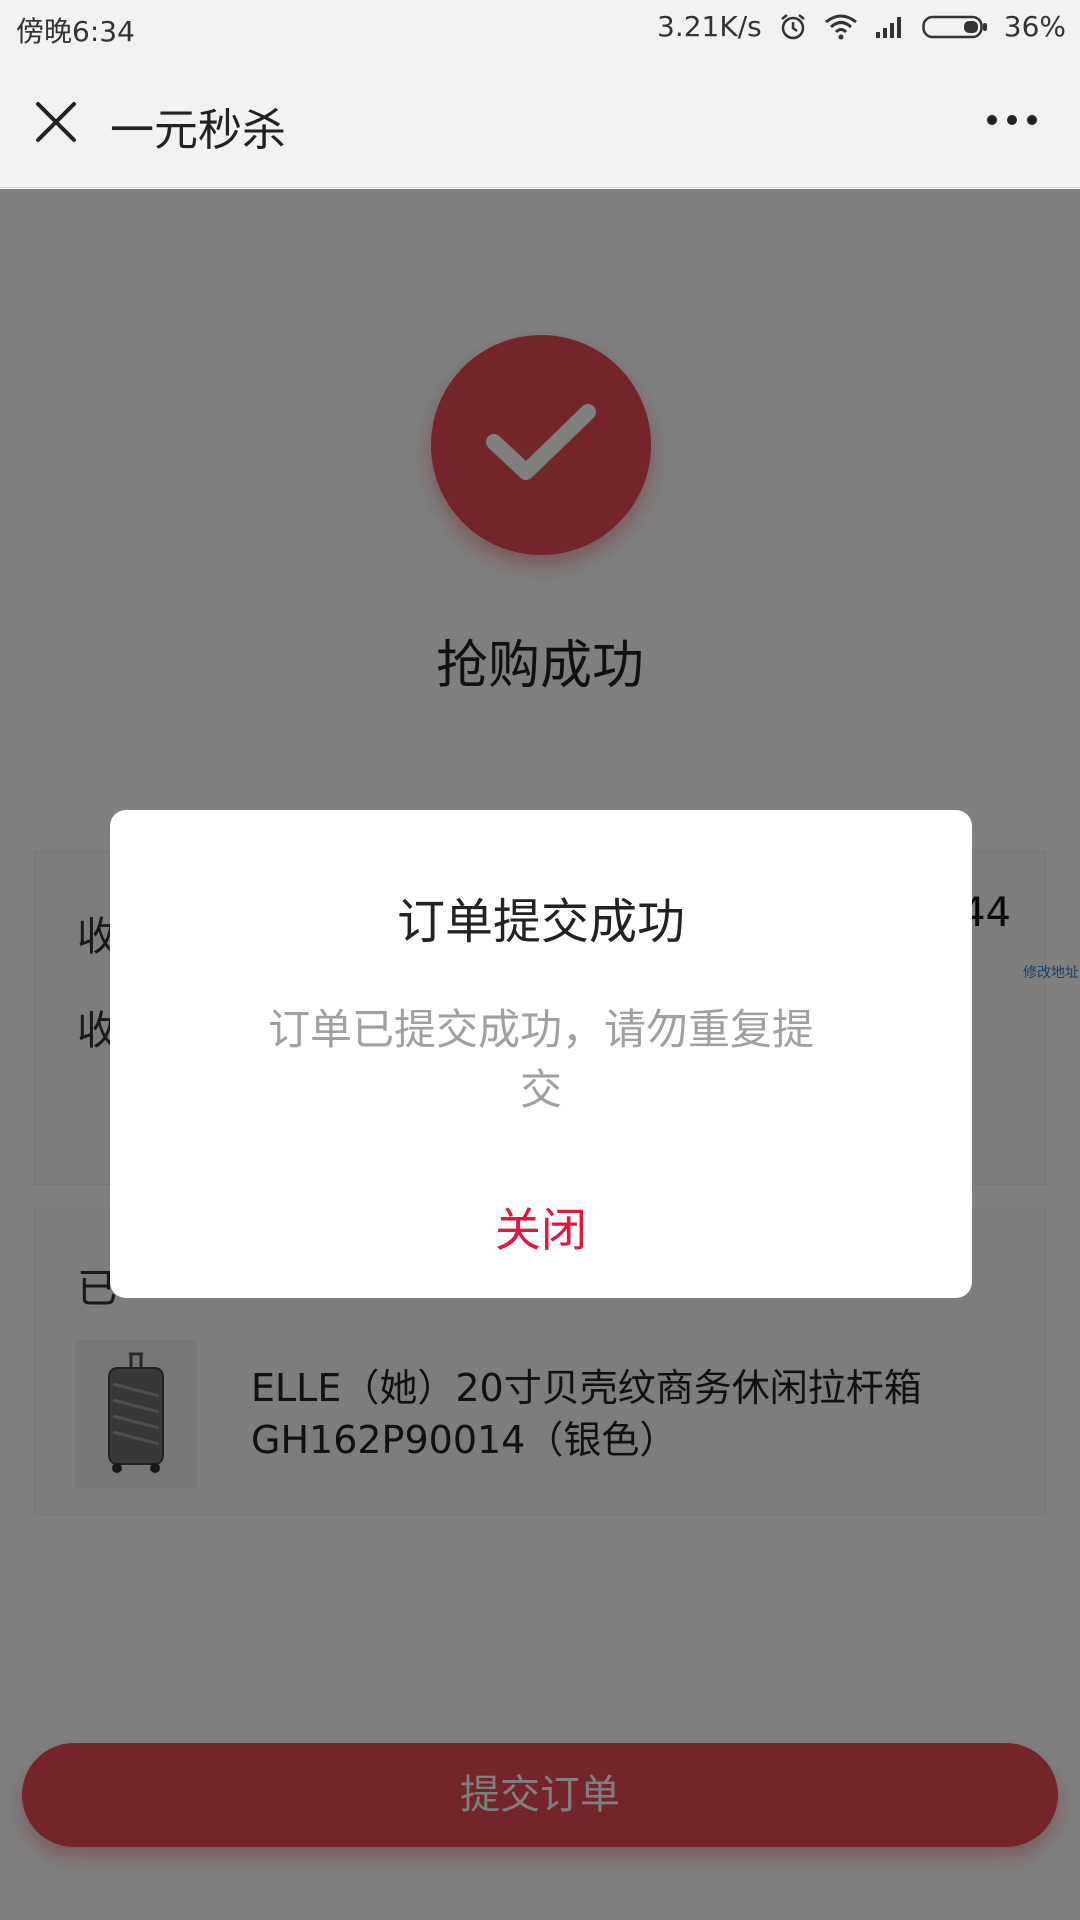  I want to click on dialog-title: 订单提交成功, so click(540, 922).